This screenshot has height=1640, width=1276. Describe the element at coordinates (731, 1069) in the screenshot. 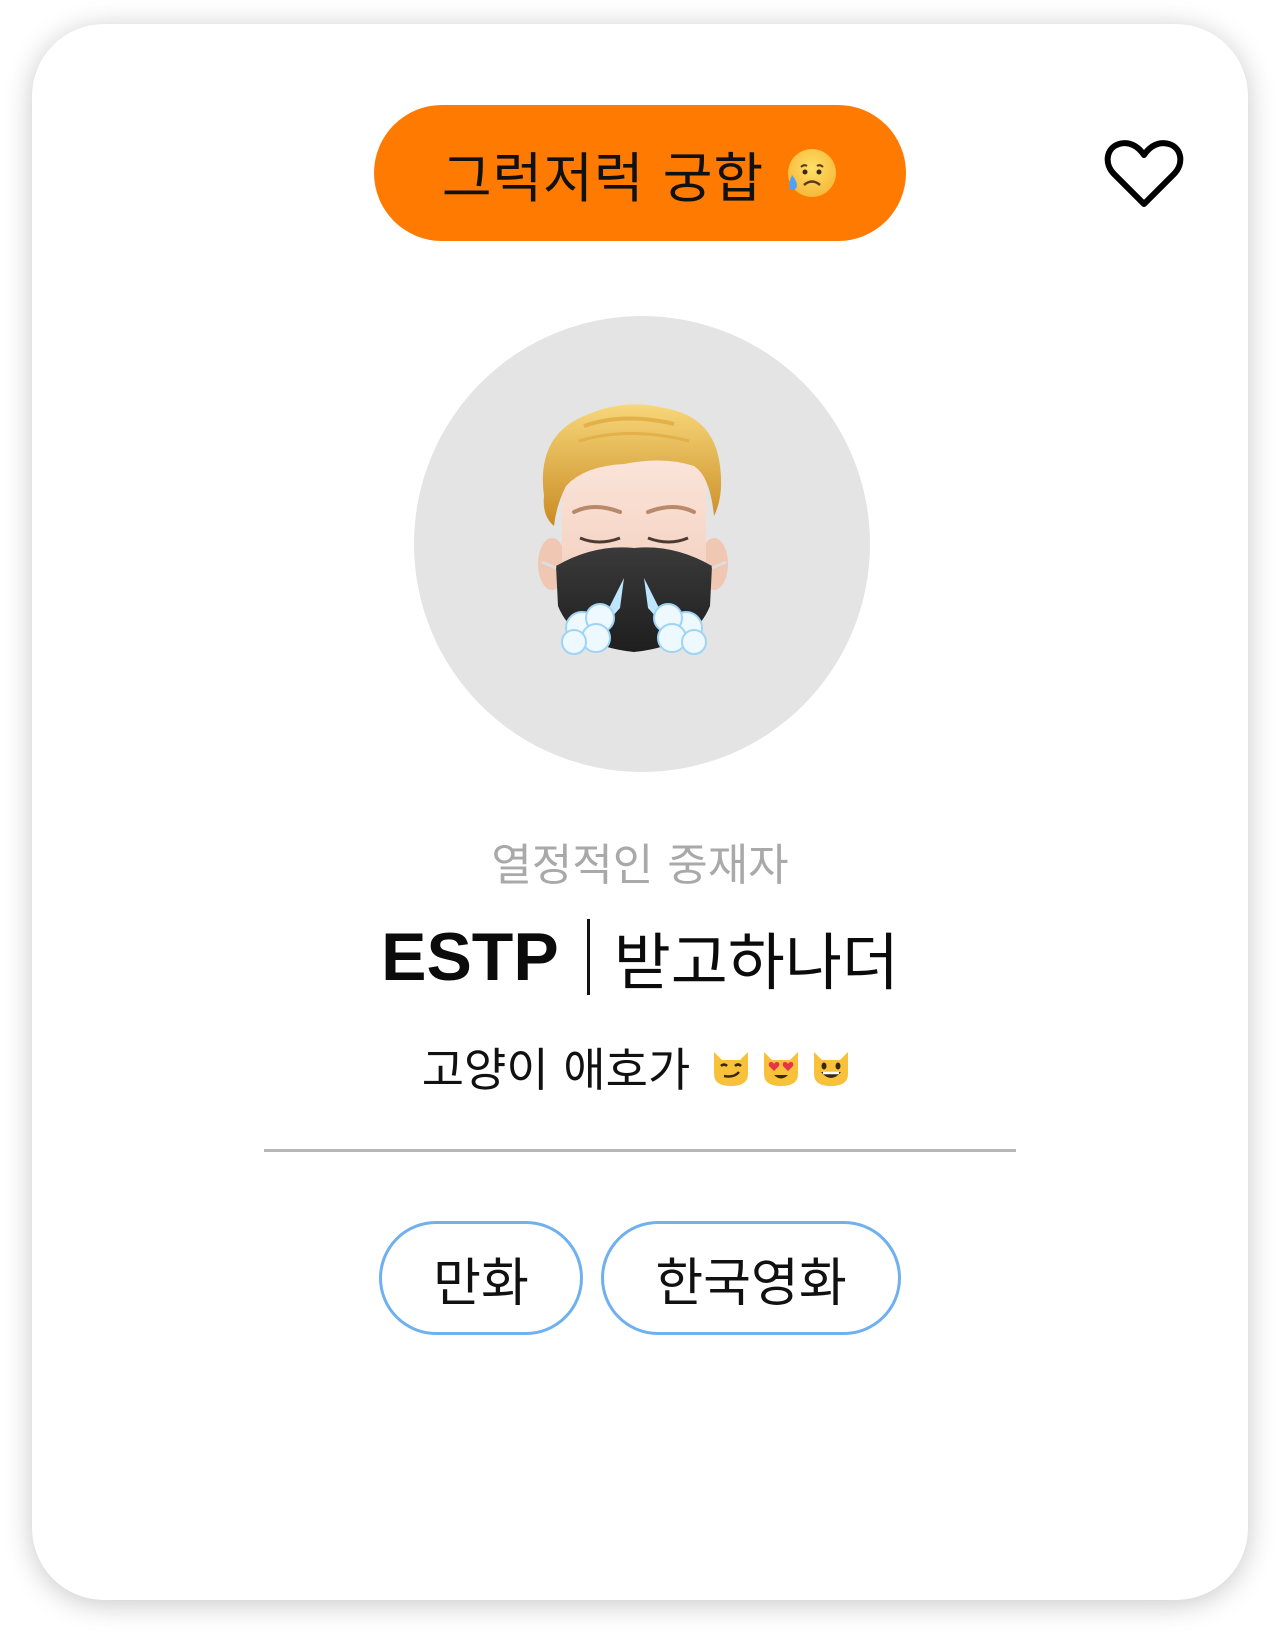

I see `smirking-cat-icon` at that location.